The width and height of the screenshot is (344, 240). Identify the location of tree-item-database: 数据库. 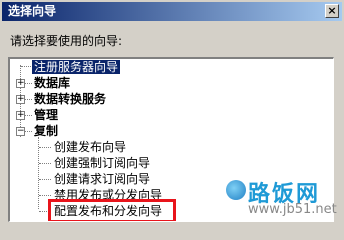
(52, 83).